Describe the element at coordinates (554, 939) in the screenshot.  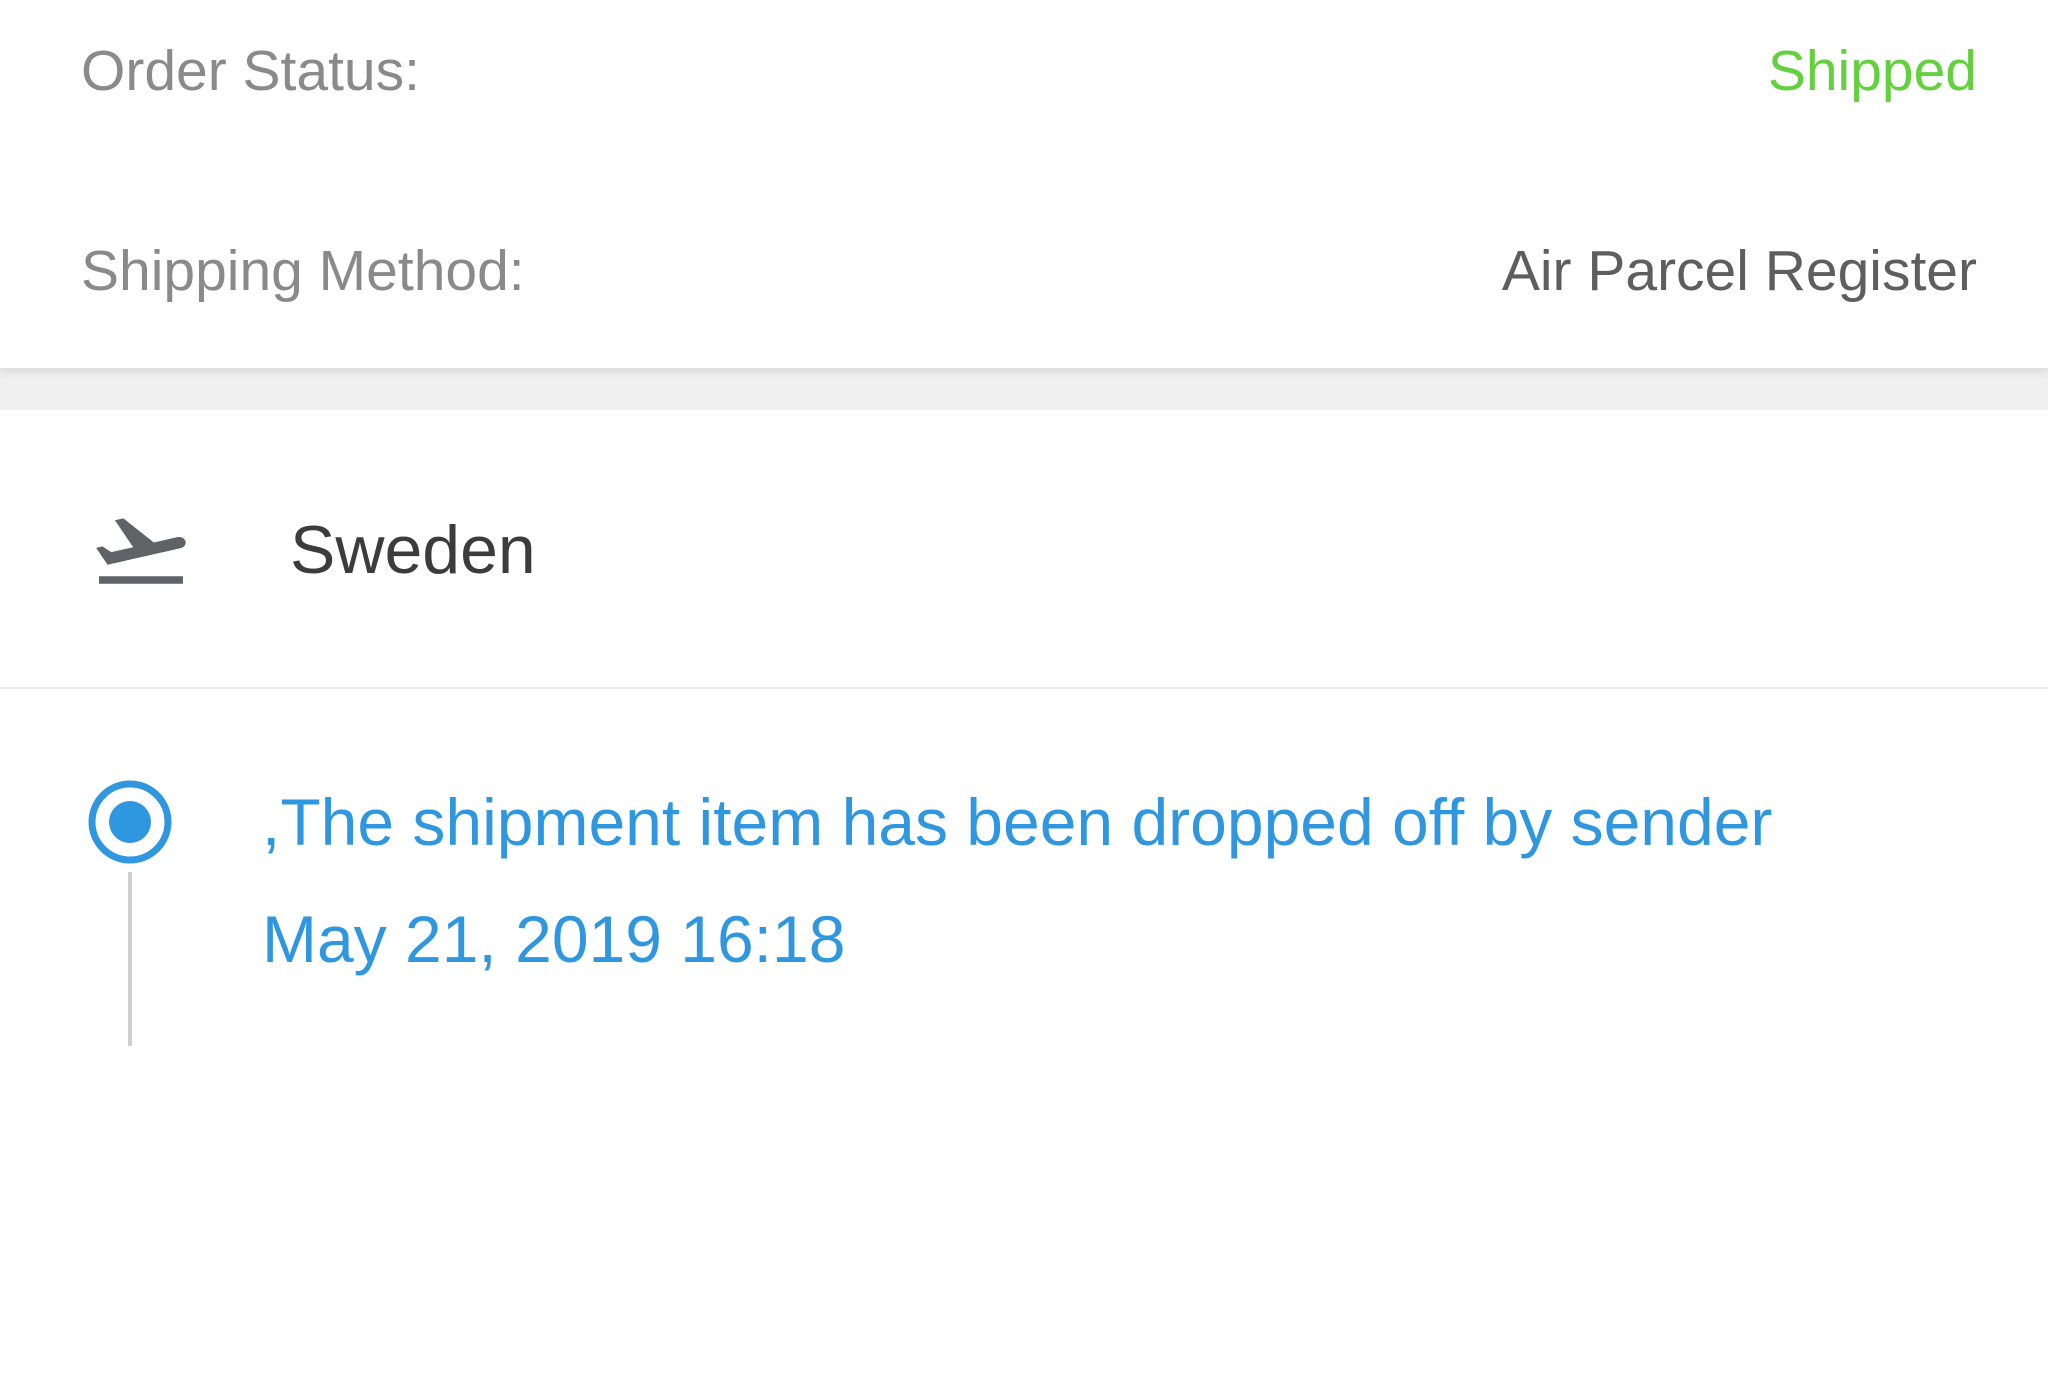
I see `tracking-event-datetime: May 21, 2019 16:18` at that location.